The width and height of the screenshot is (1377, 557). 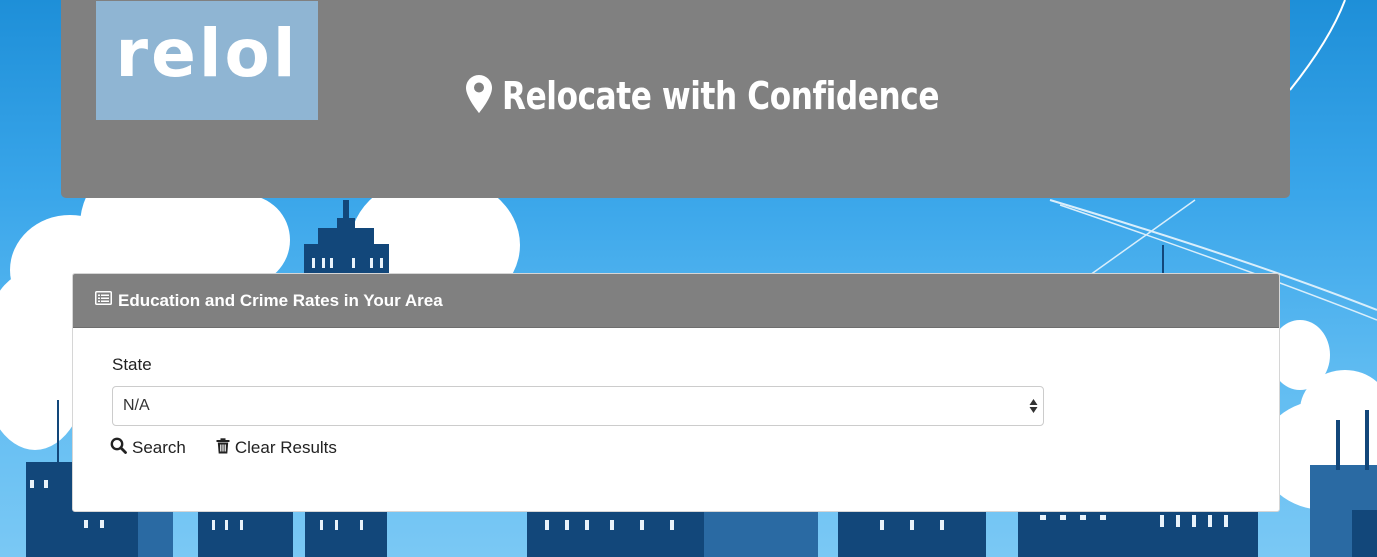 I want to click on clear-results-button: Clear Results, so click(x=276, y=448).